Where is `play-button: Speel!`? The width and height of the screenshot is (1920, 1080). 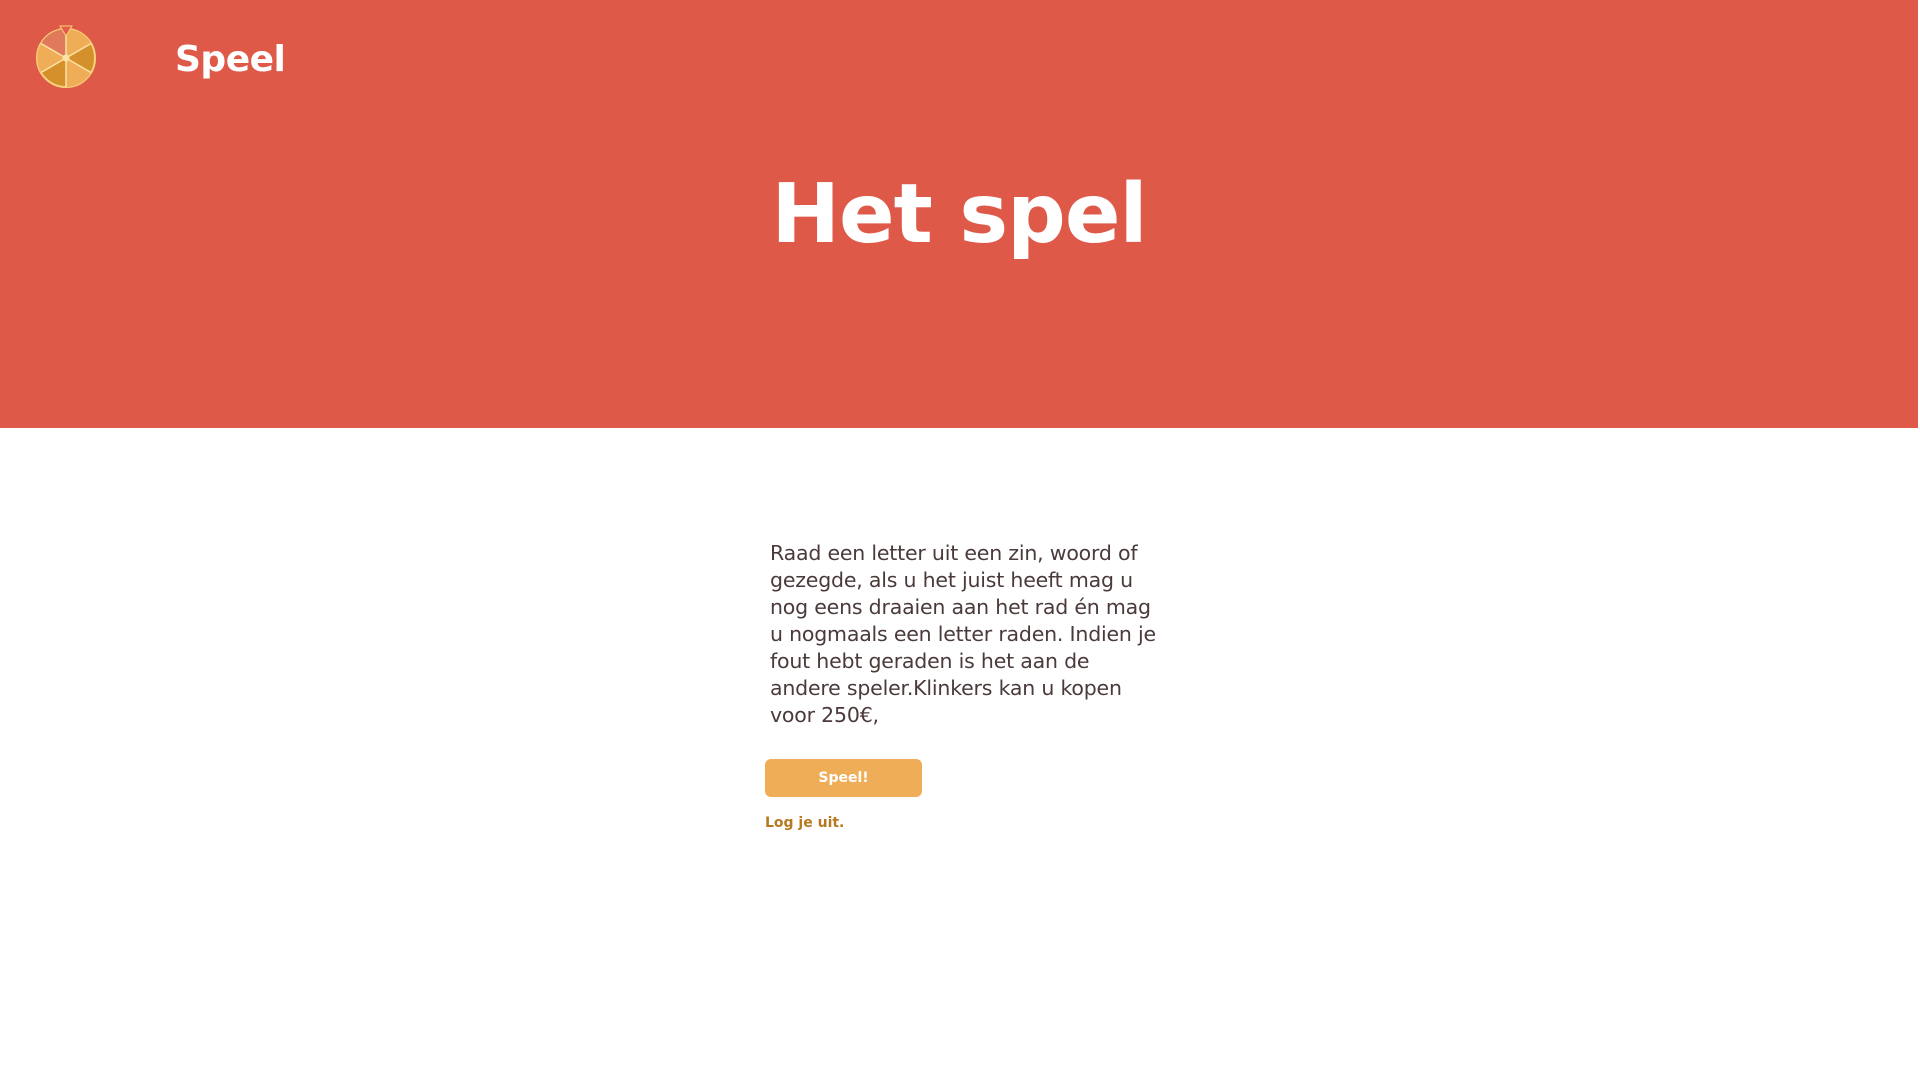
play-button: Speel! is located at coordinates (843, 778).